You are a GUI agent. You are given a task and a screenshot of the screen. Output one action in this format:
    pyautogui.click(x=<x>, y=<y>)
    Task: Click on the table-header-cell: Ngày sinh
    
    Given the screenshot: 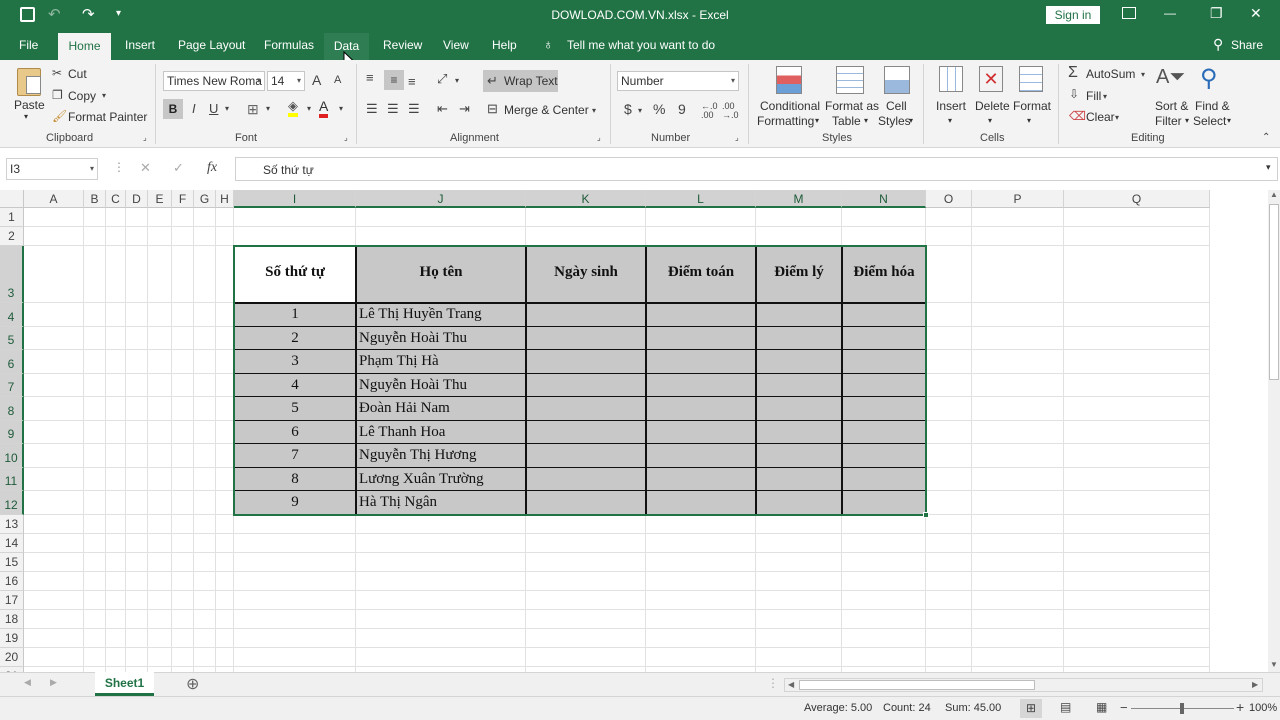 What is the action you would take?
    pyautogui.click(x=586, y=272)
    